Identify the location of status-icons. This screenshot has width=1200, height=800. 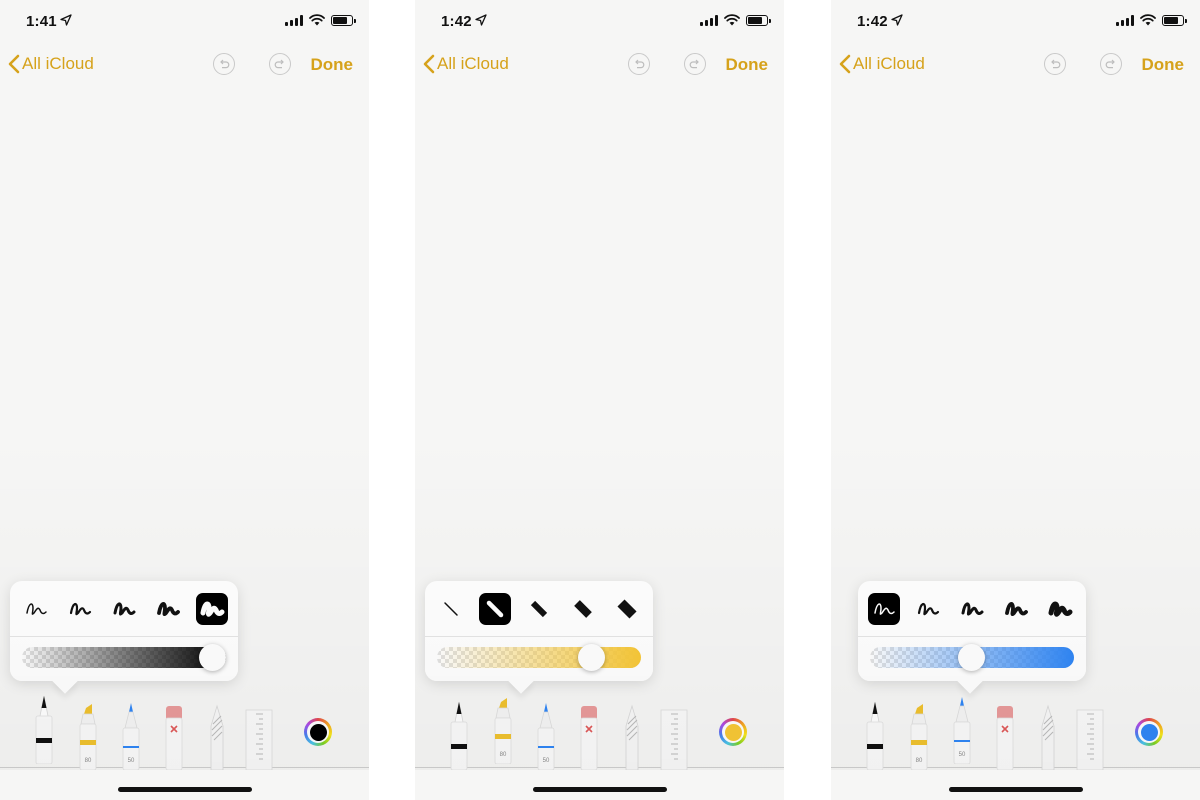
(1151, 20).